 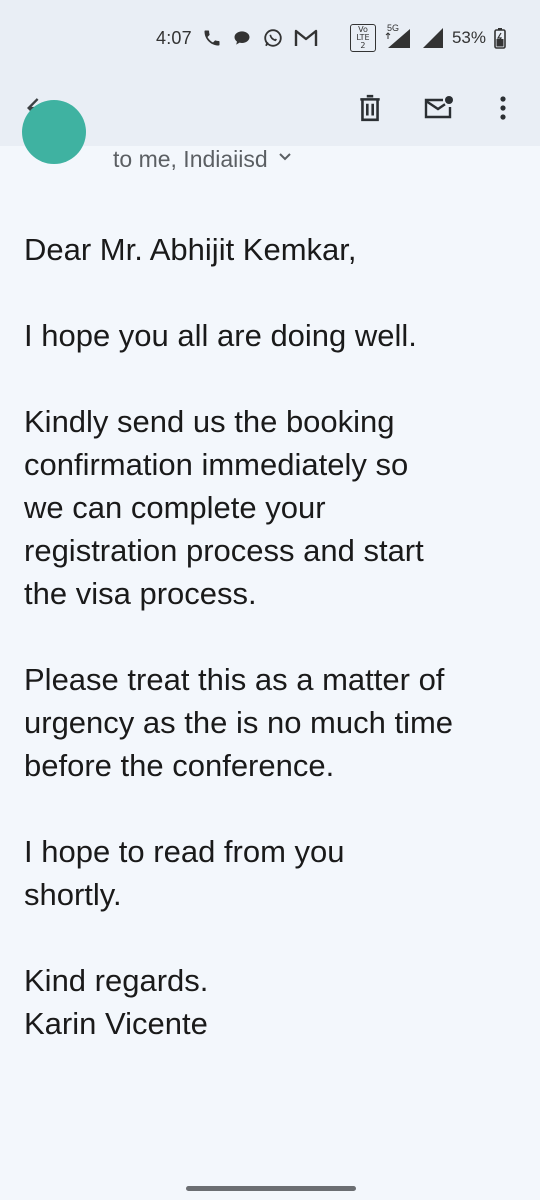 I want to click on greeting: Dear Mr. Abhijit Kemkar,, so click(x=190, y=249).